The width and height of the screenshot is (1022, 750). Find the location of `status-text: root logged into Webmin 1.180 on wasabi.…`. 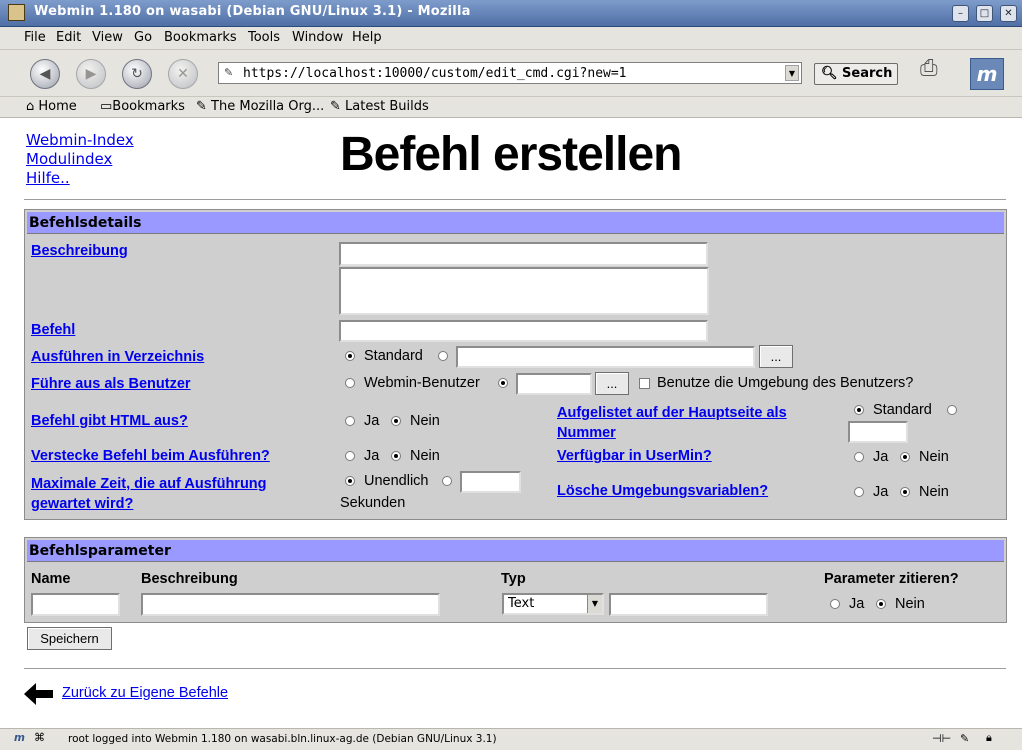

status-text: root logged into Webmin 1.180 on wasabi.… is located at coordinates (282, 739).